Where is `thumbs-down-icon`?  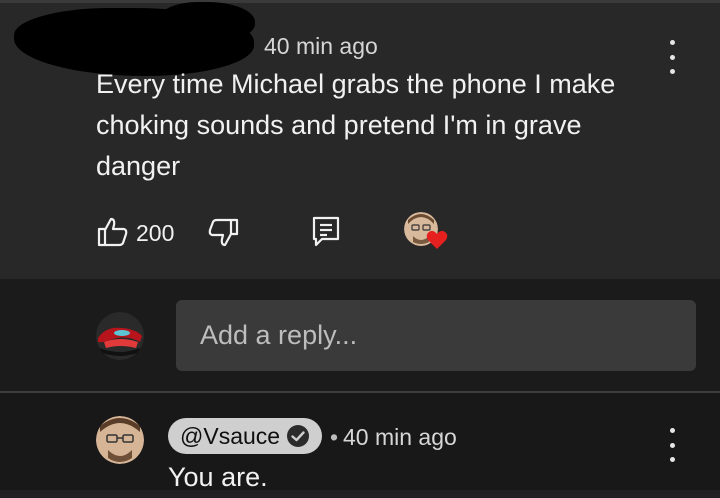
thumbs-down-icon is located at coordinates (223, 233).